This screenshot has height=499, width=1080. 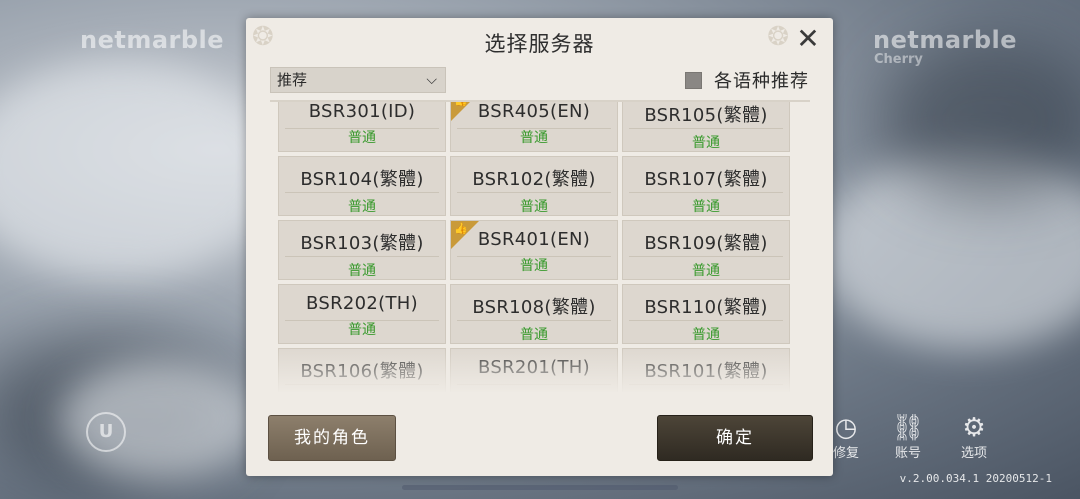 I want to click on server-item: BSR201(TH), so click(x=534, y=370).